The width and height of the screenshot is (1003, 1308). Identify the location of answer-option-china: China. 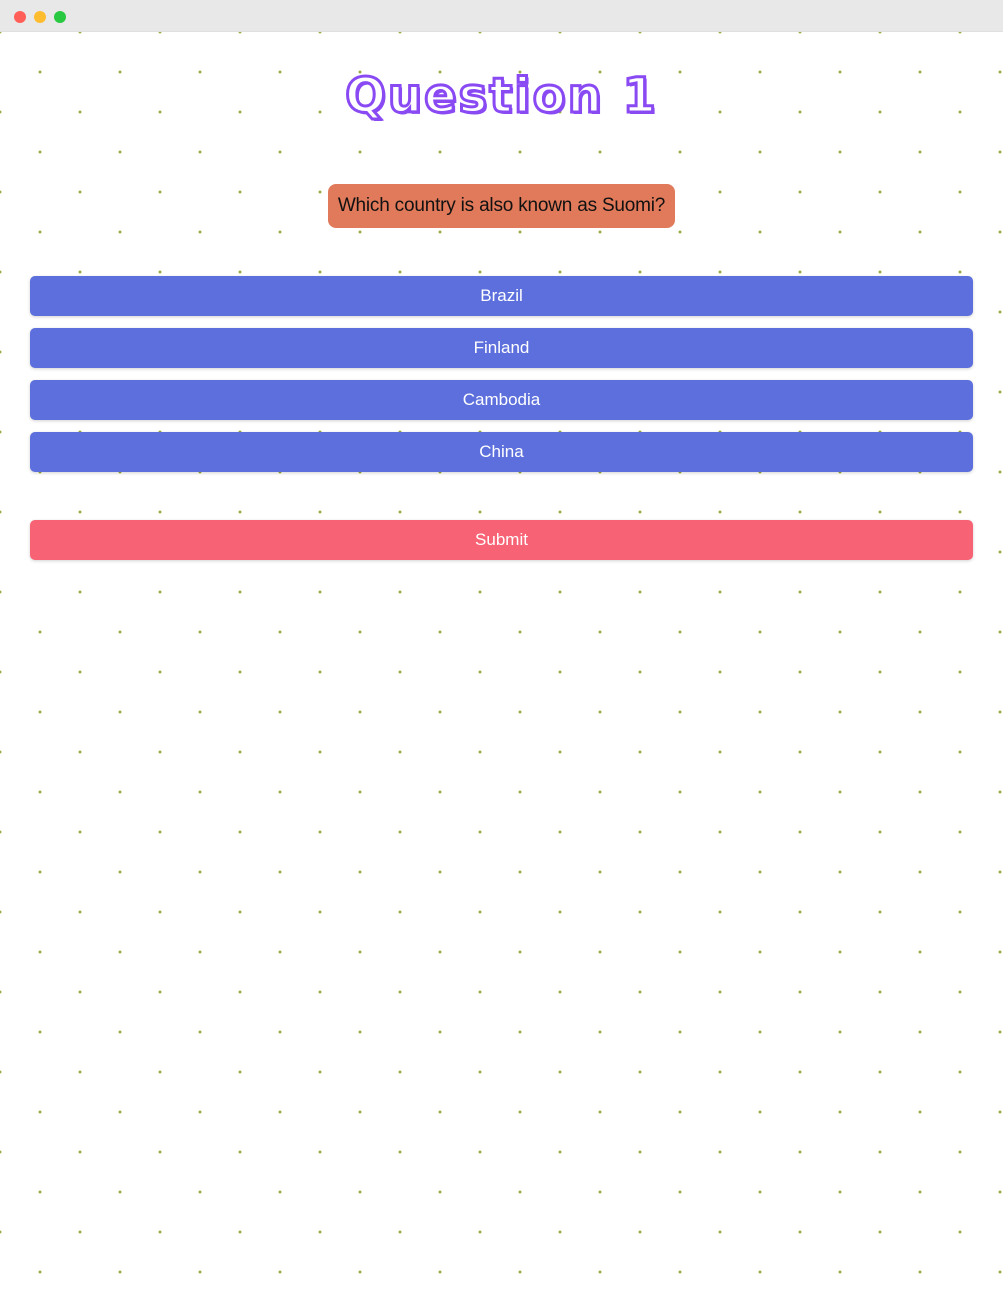
(501, 452).